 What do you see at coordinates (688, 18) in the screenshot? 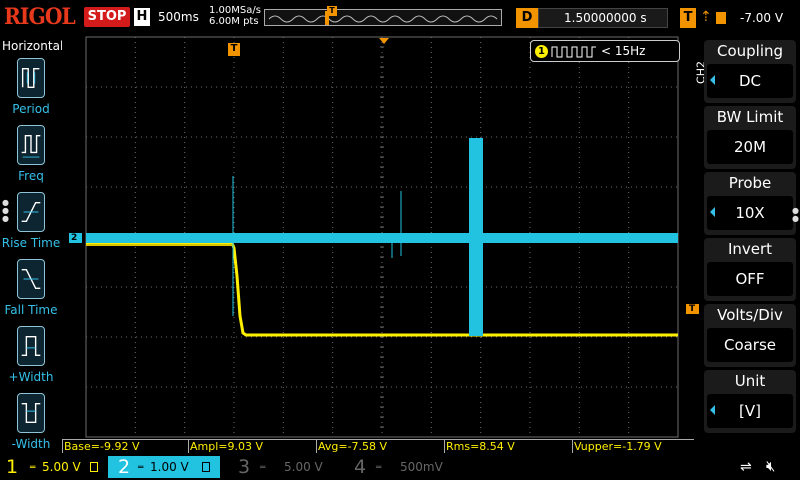
I see `trigger-label: T` at bounding box center [688, 18].